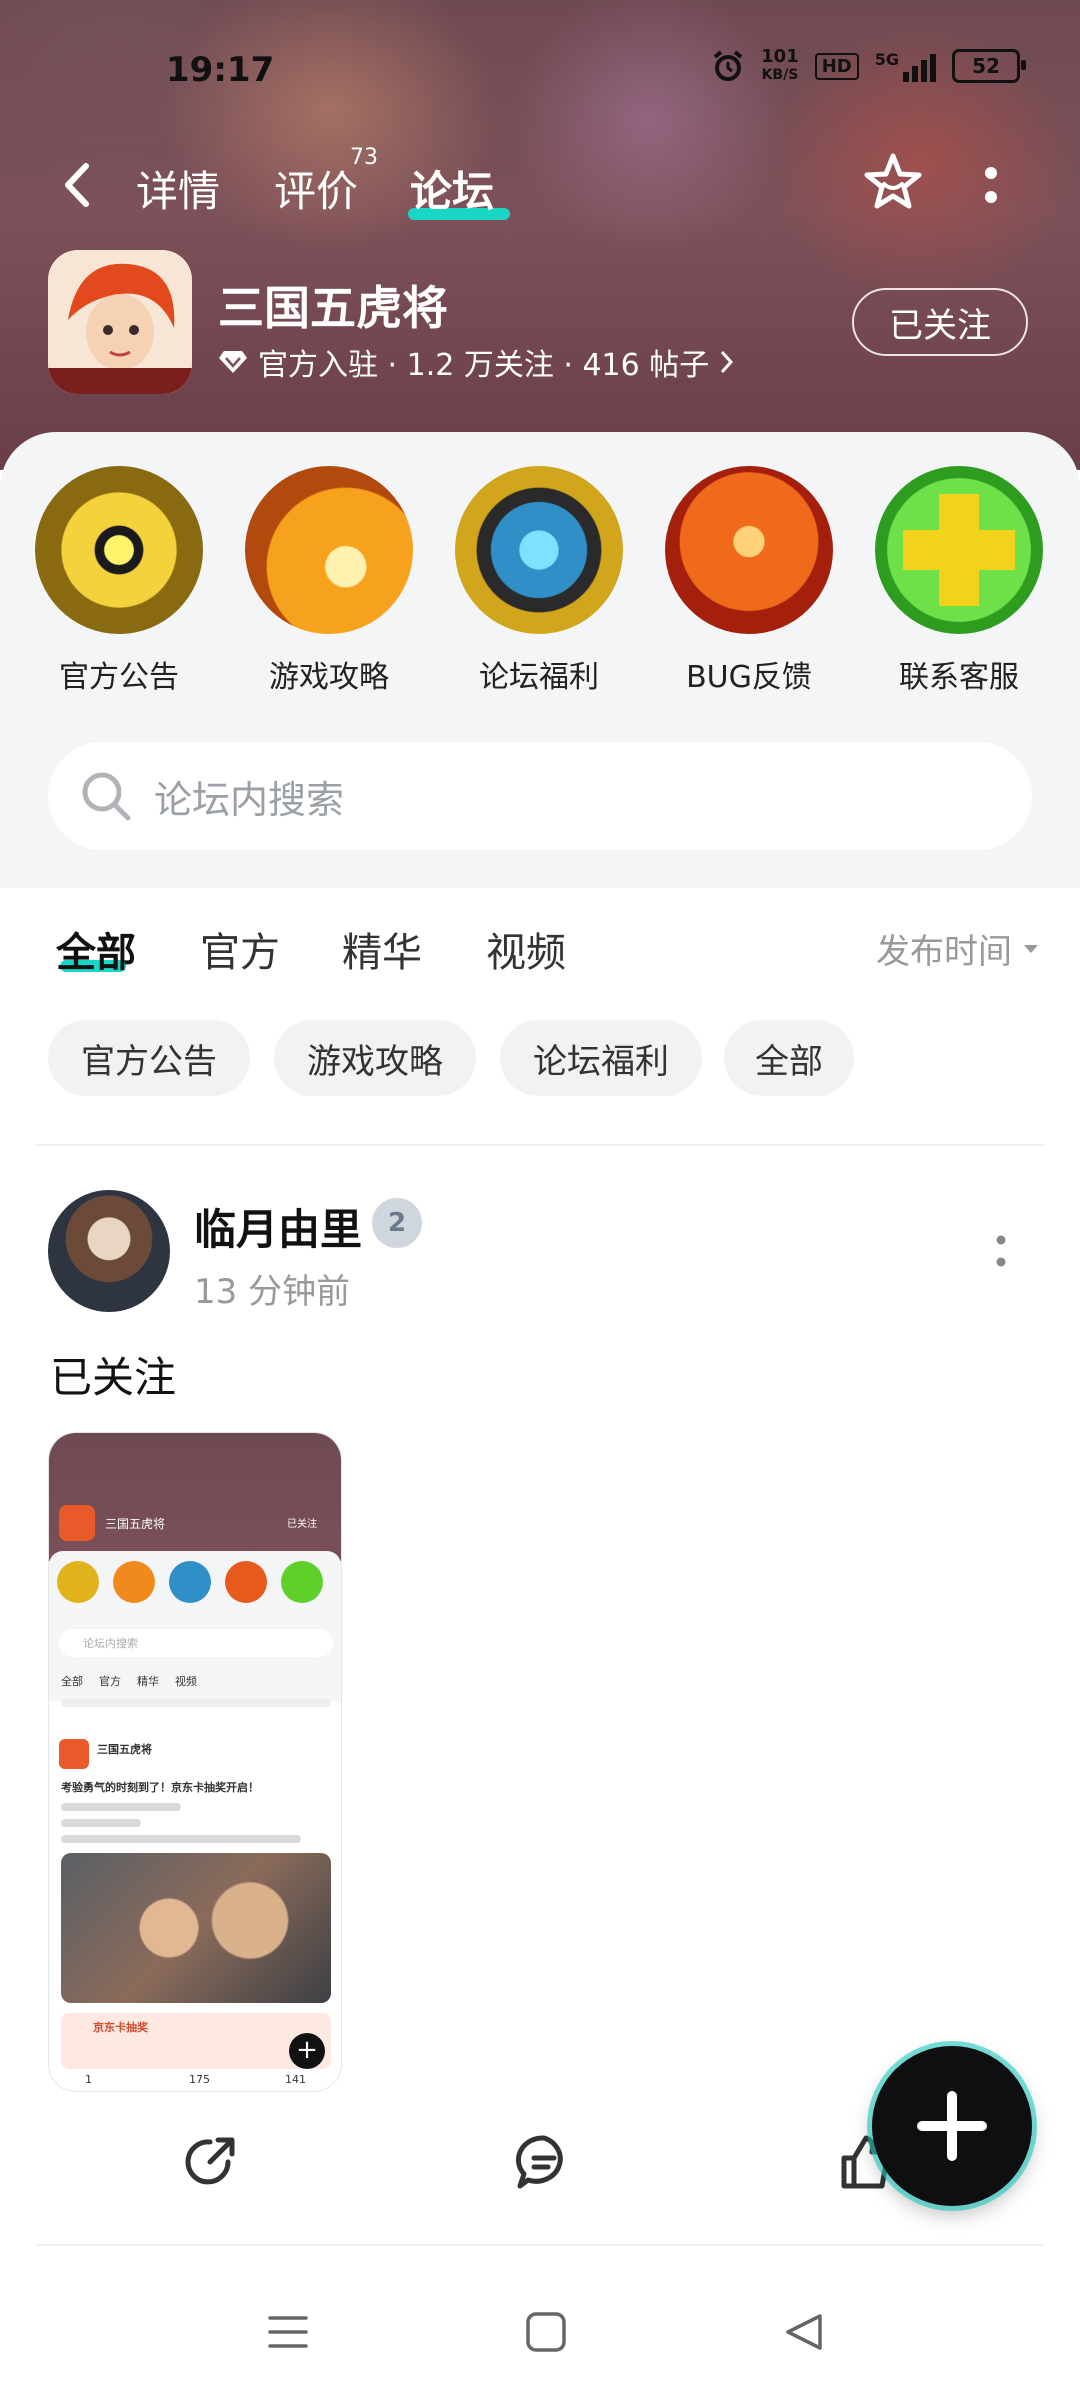 Image resolution: width=1080 pixels, height=2400 pixels. What do you see at coordinates (302, 1524) in the screenshot?
I see `thumbnail-follow: 已关注` at bounding box center [302, 1524].